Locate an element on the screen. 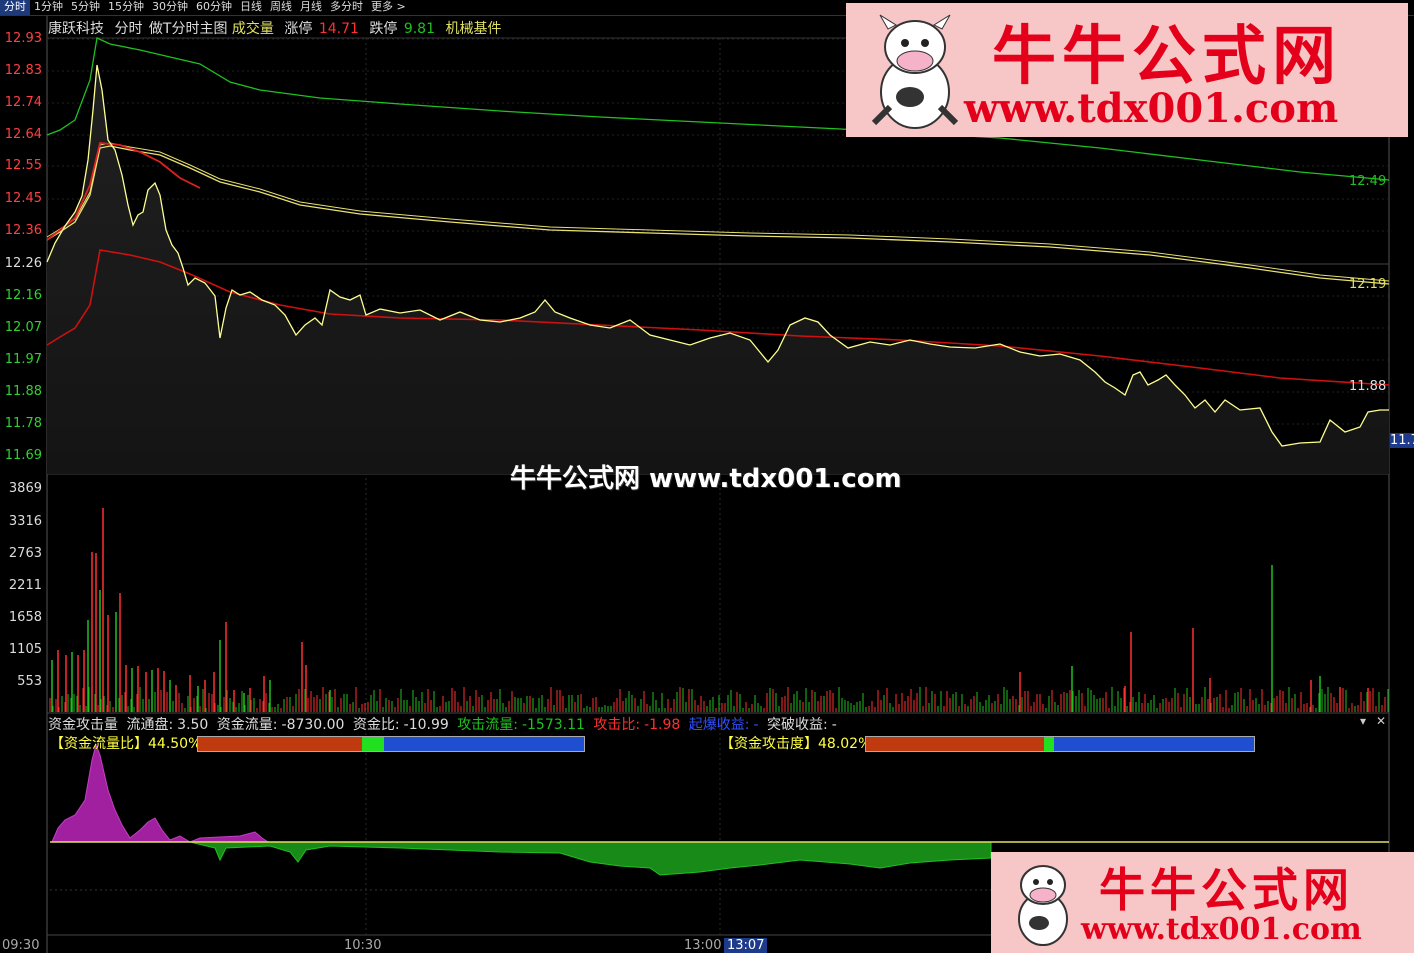 The image size is (1414, 953). price-tick-6: 12.36 is located at coordinates (23, 230).